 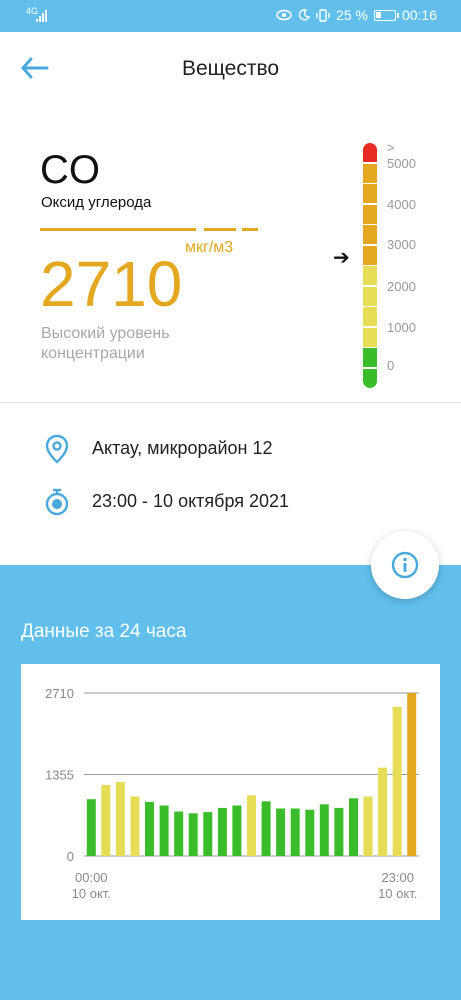 I want to click on scale-label: >, so click(x=391, y=147).